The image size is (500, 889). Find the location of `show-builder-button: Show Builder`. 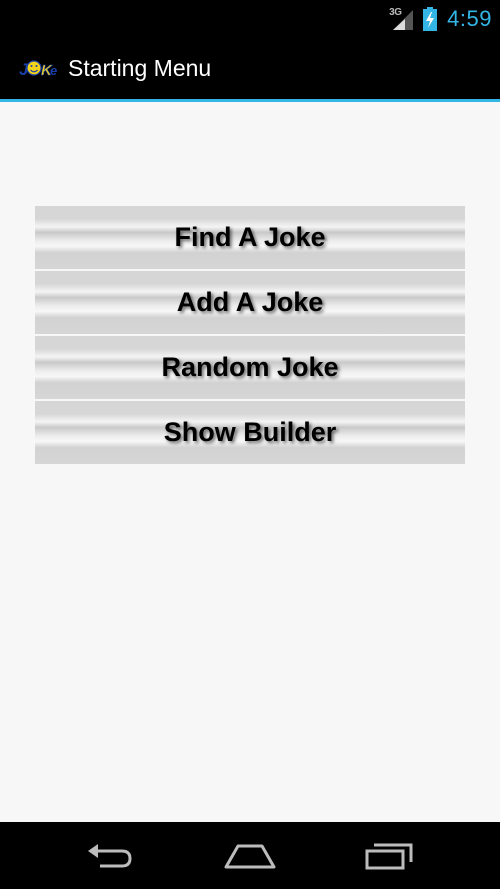

show-builder-button: Show Builder is located at coordinates (250, 432).